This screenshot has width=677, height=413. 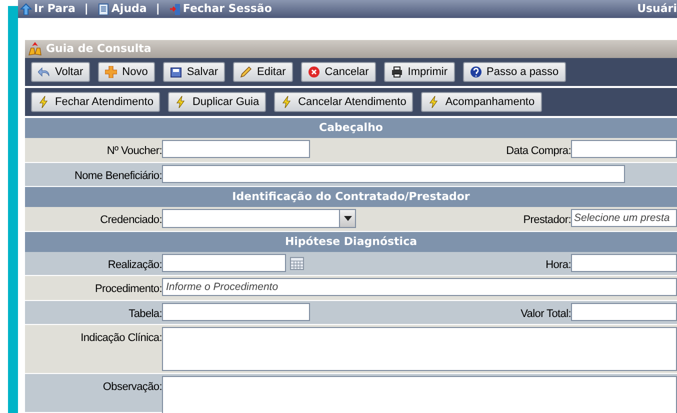 What do you see at coordinates (194, 72) in the screenshot?
I see `toolbar-button: Salvar` at bounding box center [194, 72].